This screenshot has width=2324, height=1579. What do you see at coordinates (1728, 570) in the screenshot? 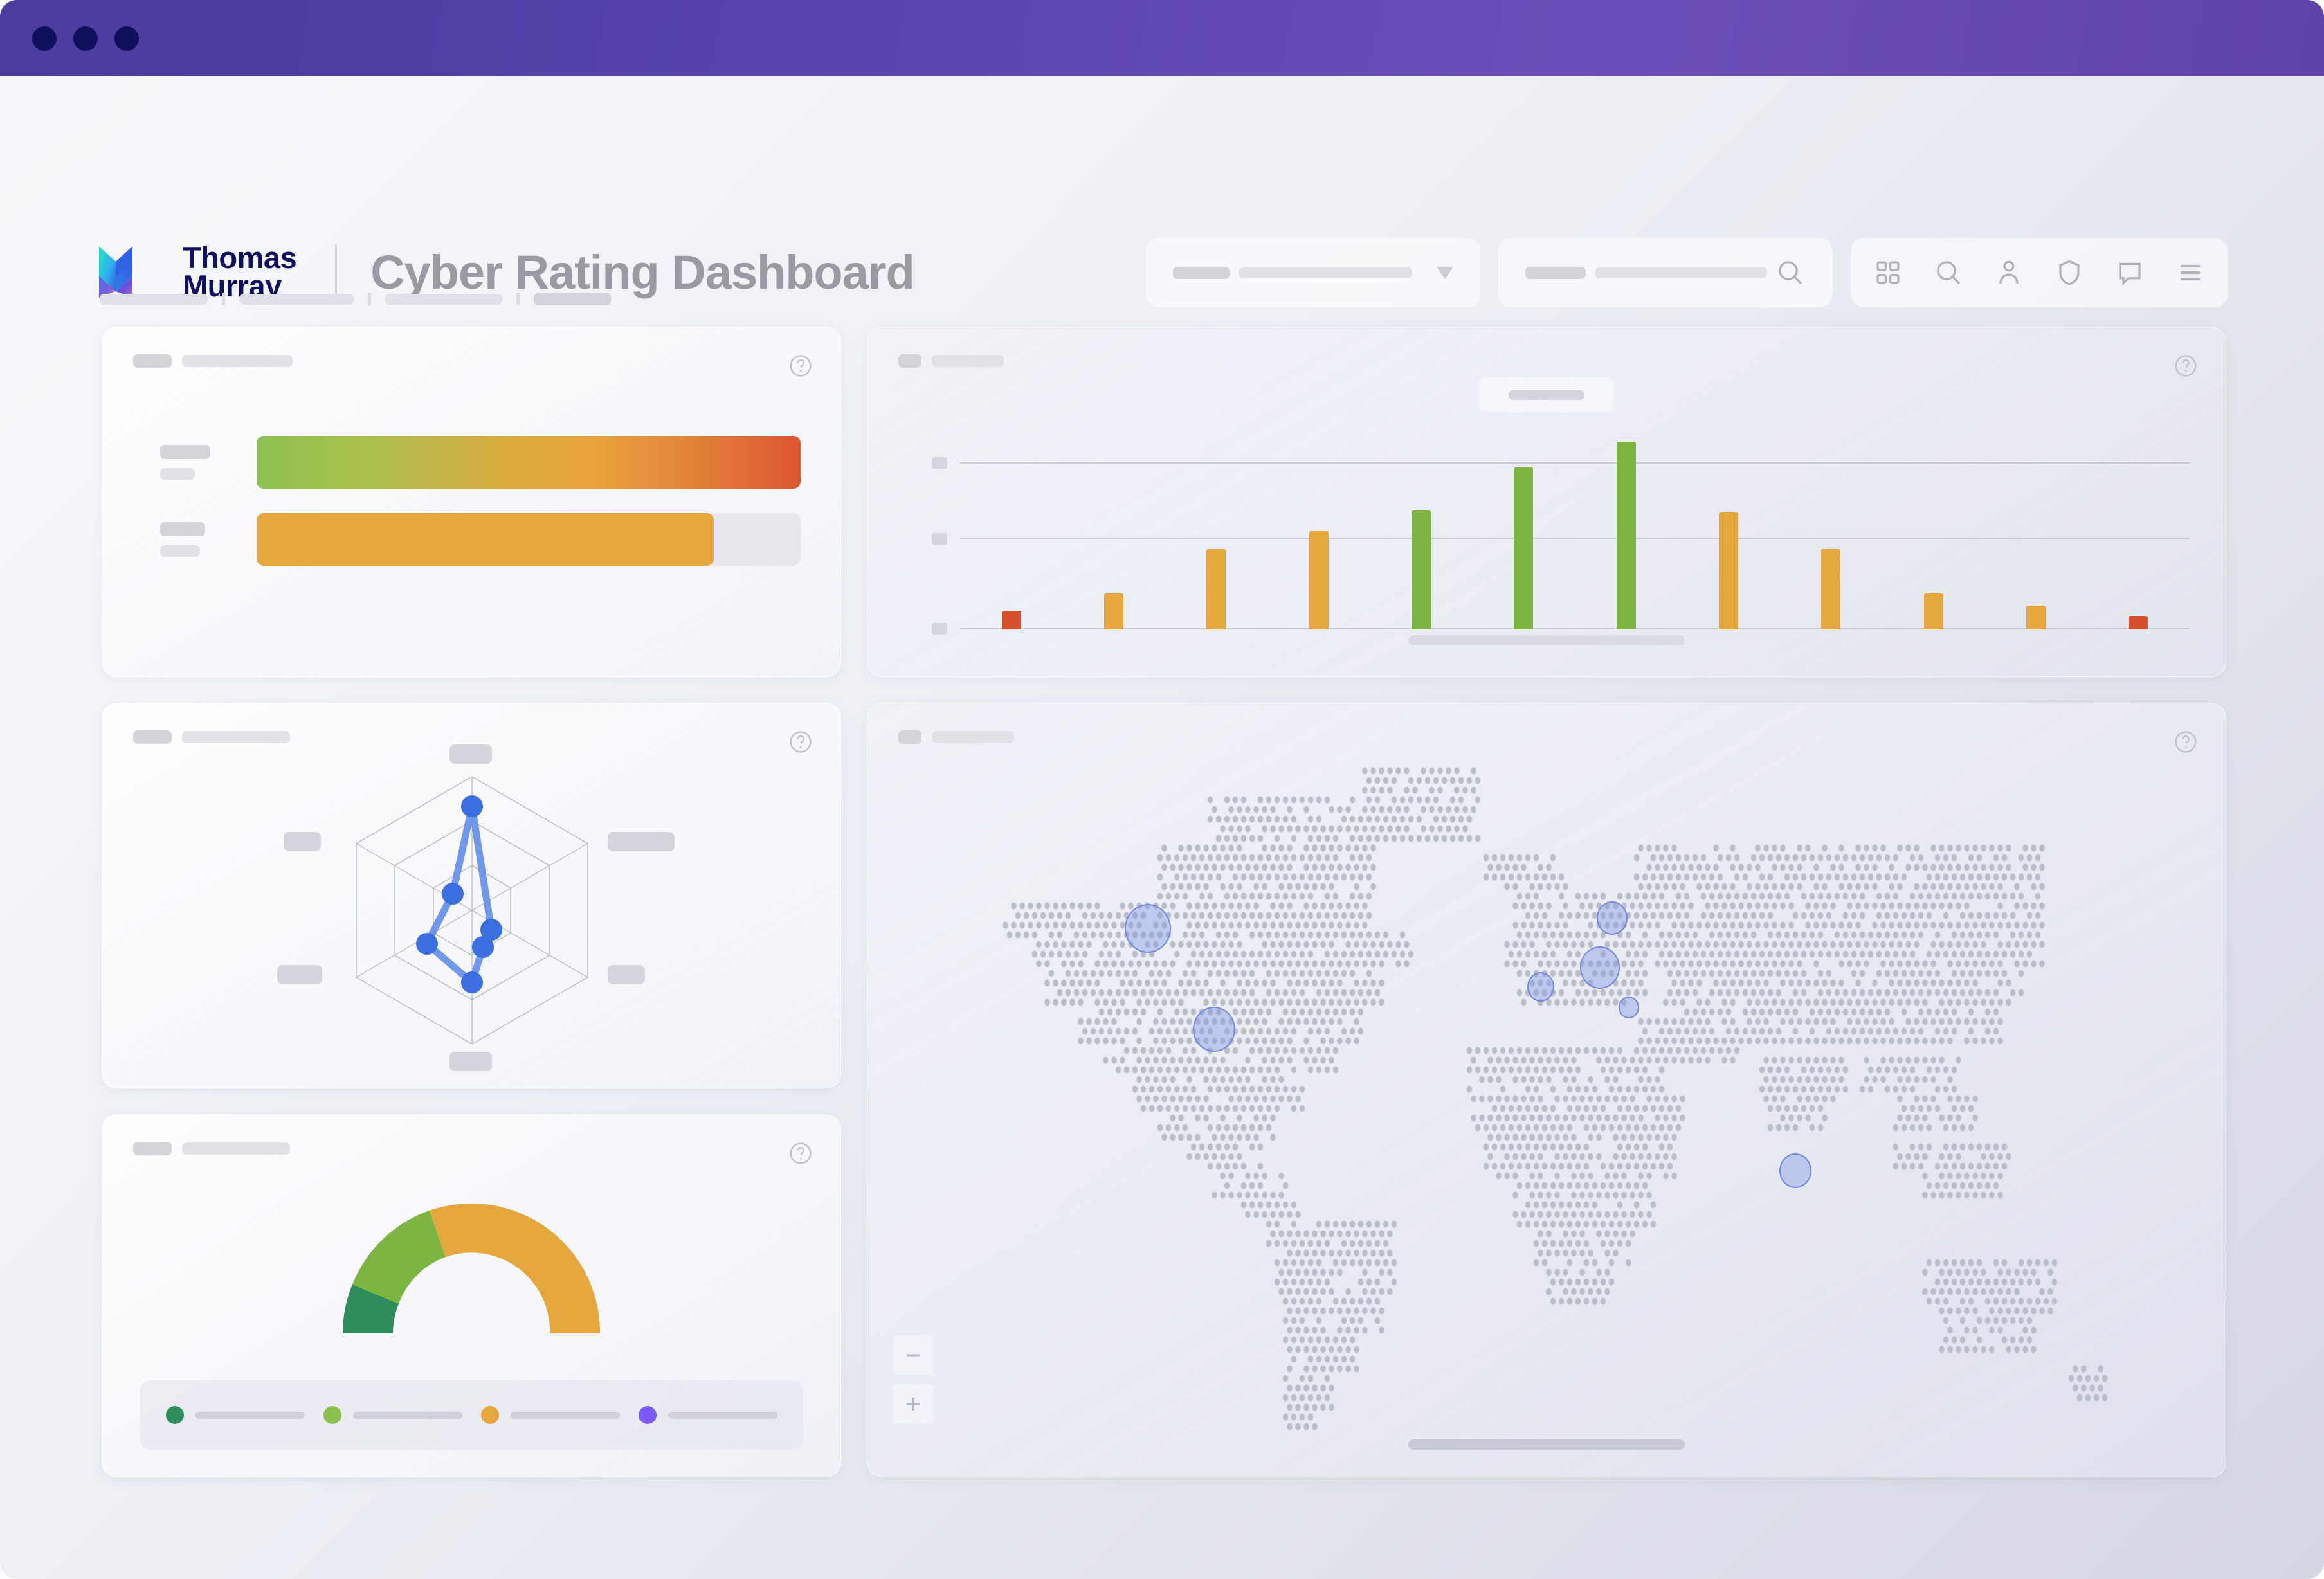
I see `bar-CC` at bounding box center [1728, 570].